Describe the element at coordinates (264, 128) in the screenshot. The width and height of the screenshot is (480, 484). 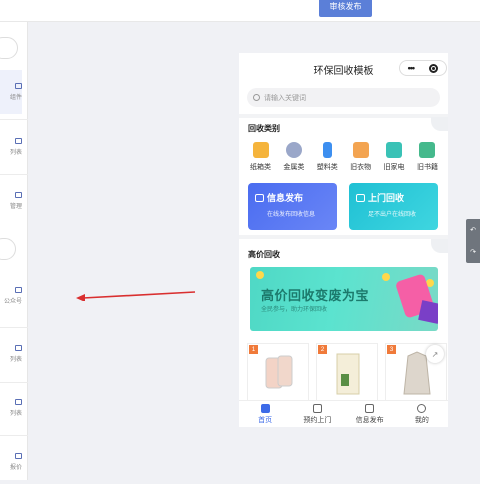
I see `section-title-categories: 回收类别` at that location.